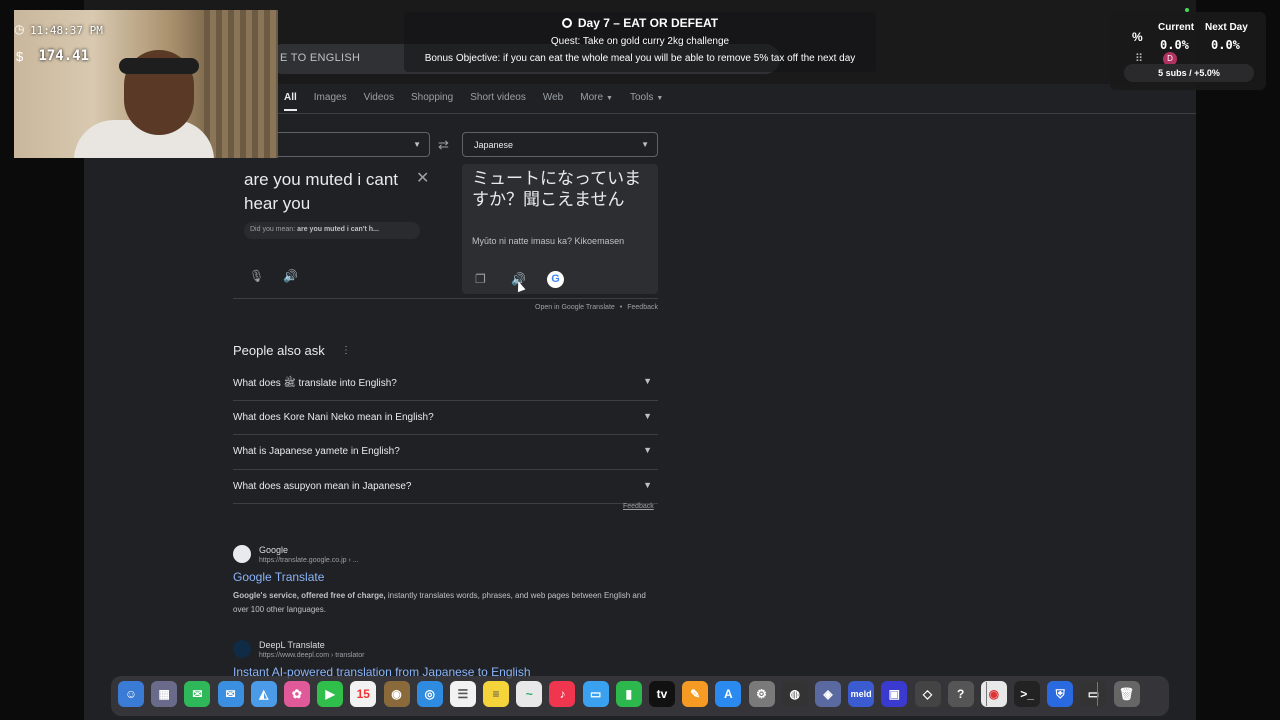 This screenshot has height=720, width=1280. Describe the element at coordinates (894, 694) in the screenshot. I see `screen-tool-icon: ▣` at that location.